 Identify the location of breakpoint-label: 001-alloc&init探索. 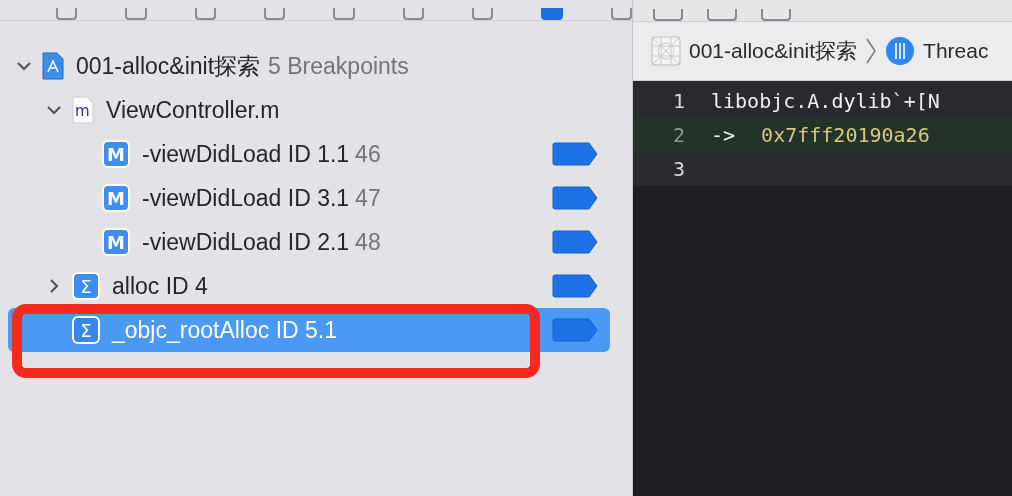
(168, 66).